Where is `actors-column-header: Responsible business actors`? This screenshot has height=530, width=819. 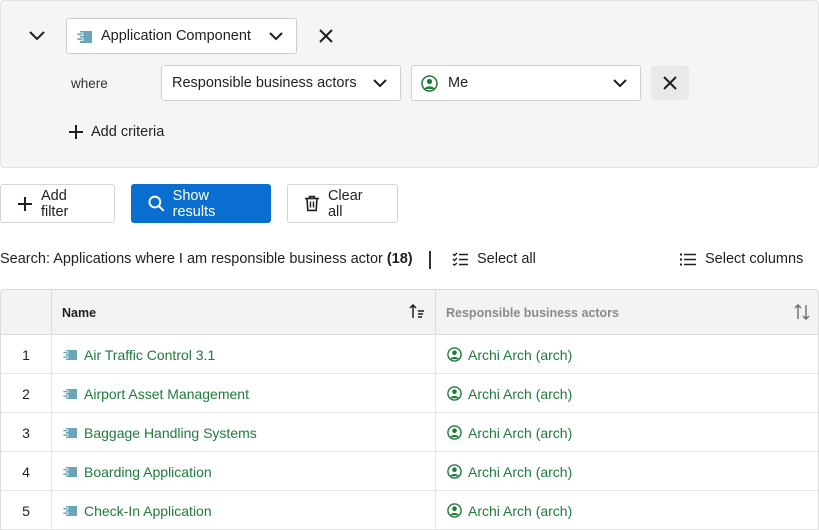 actors-column-header: Responsible business actors is located at coordinates (627, 312).